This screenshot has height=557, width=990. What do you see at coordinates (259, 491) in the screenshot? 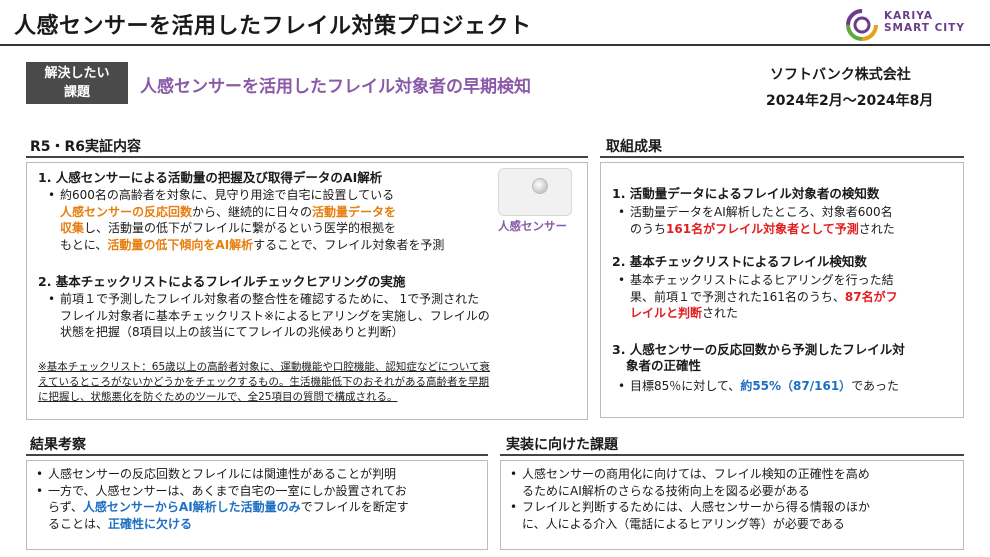
I see `consideration-bullet2-line1: 一方で、人感センサーは、あくまで自宅の一室にしか設置されてお` at bounding box center [259, 491].